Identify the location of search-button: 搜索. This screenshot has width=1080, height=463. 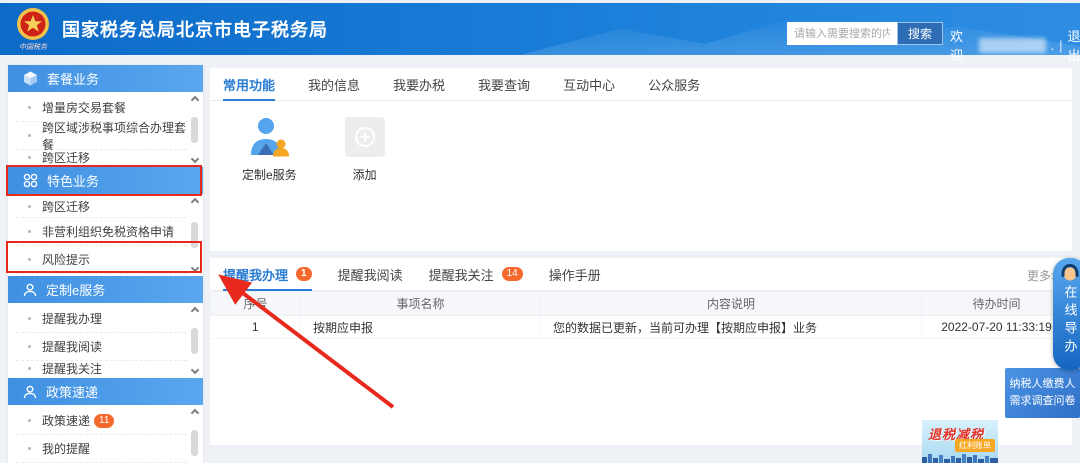
(920, 33).